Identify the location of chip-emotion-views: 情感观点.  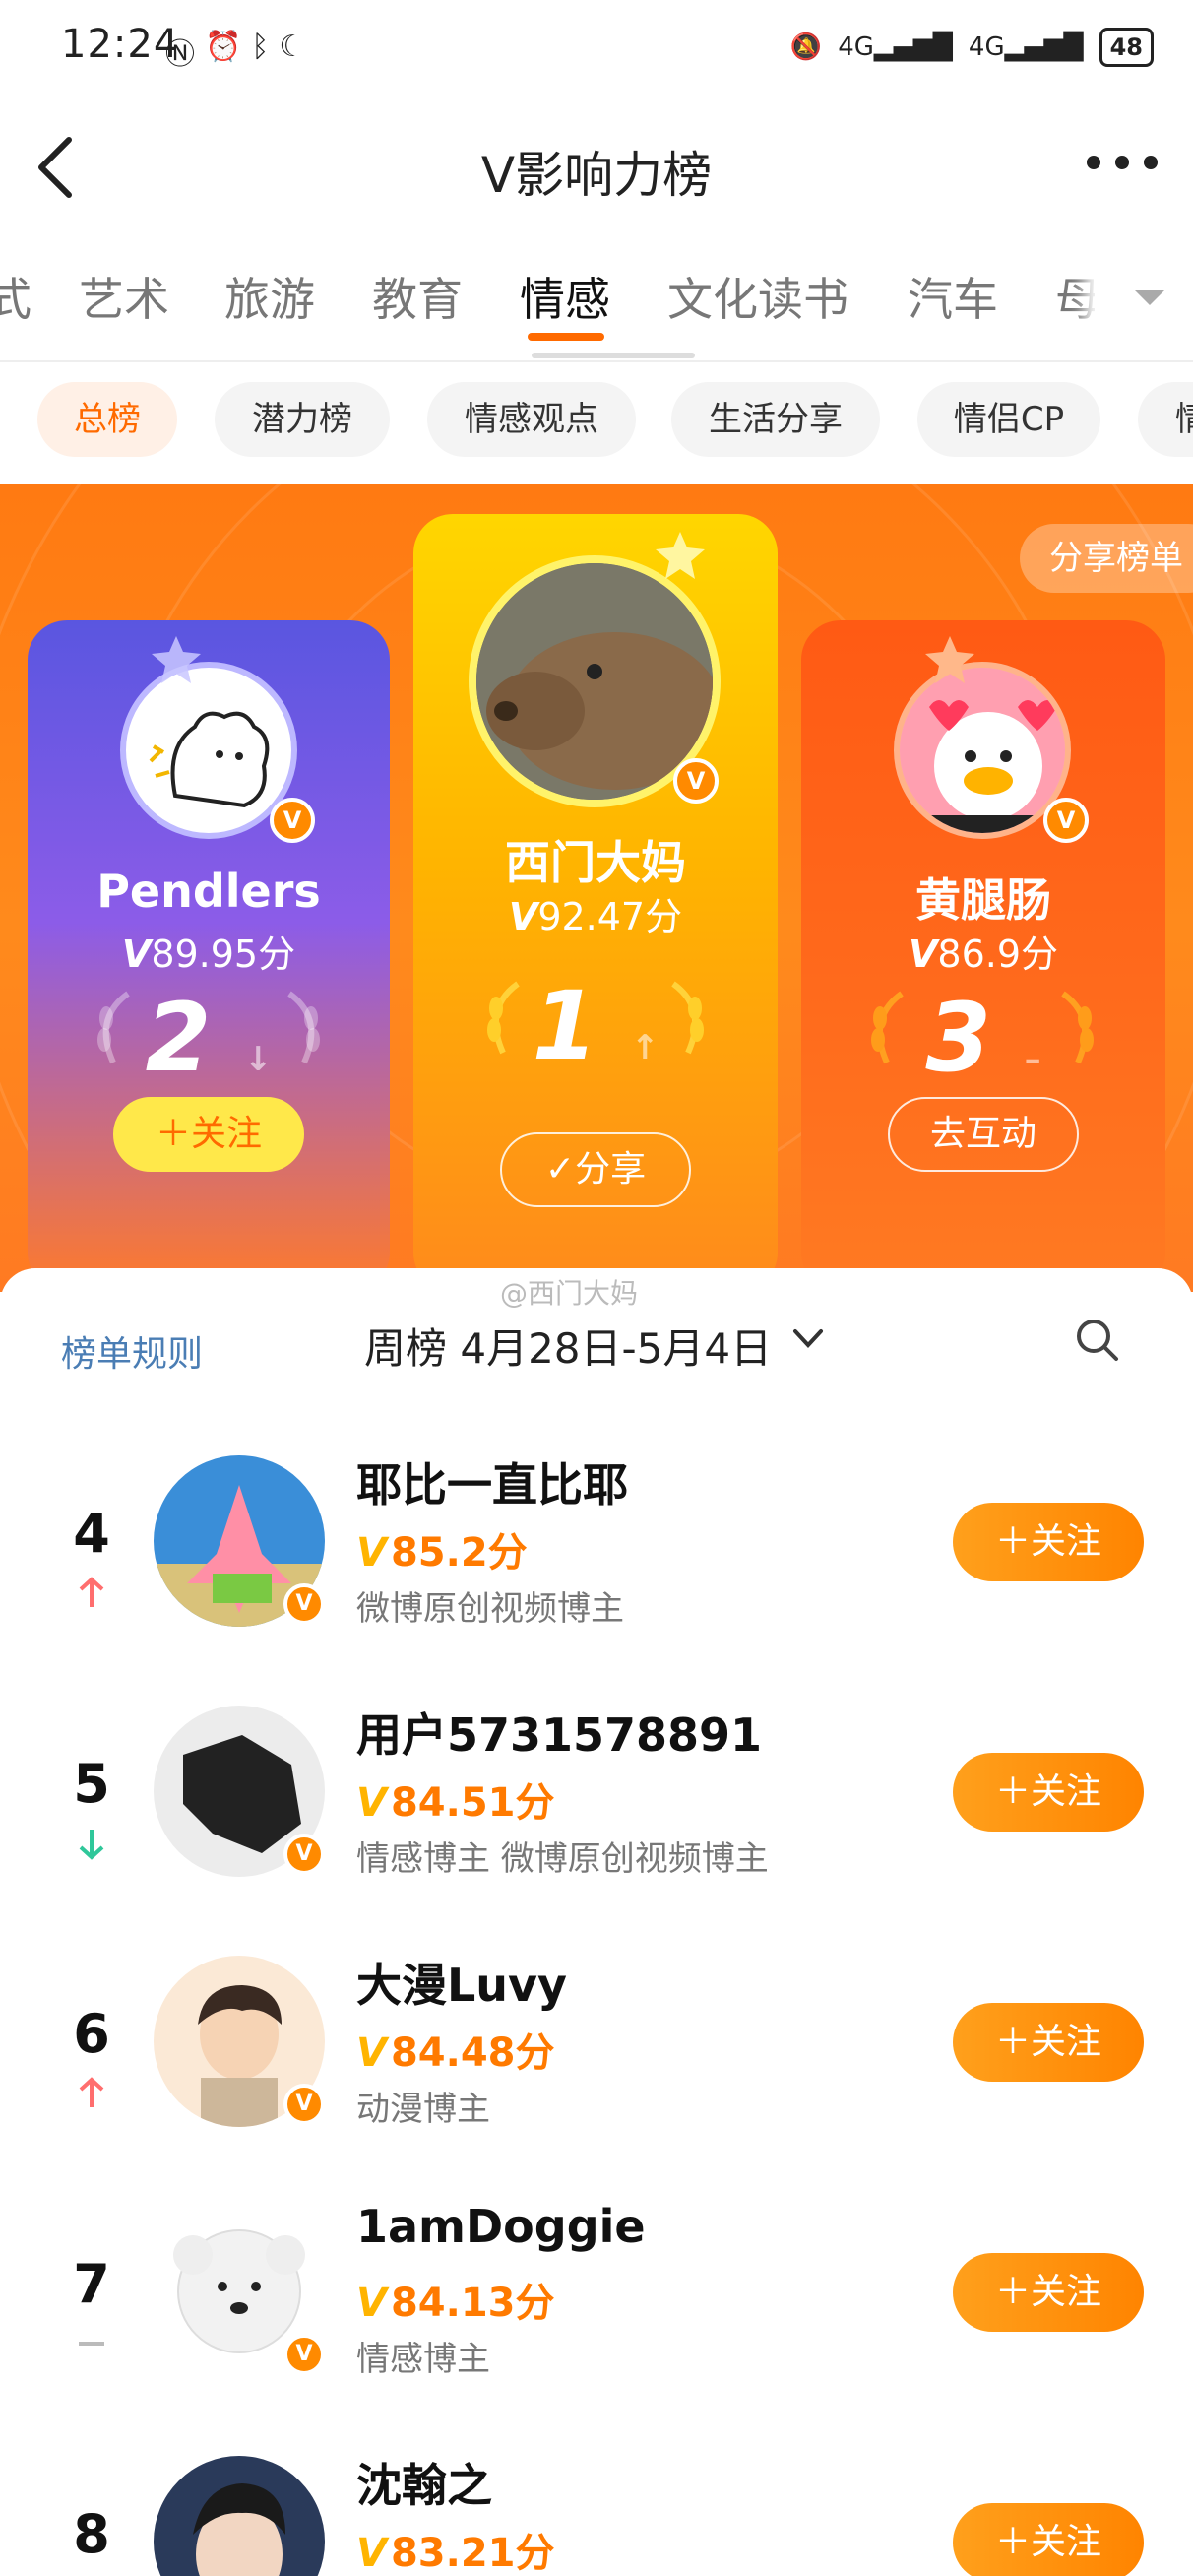
(531, 419).